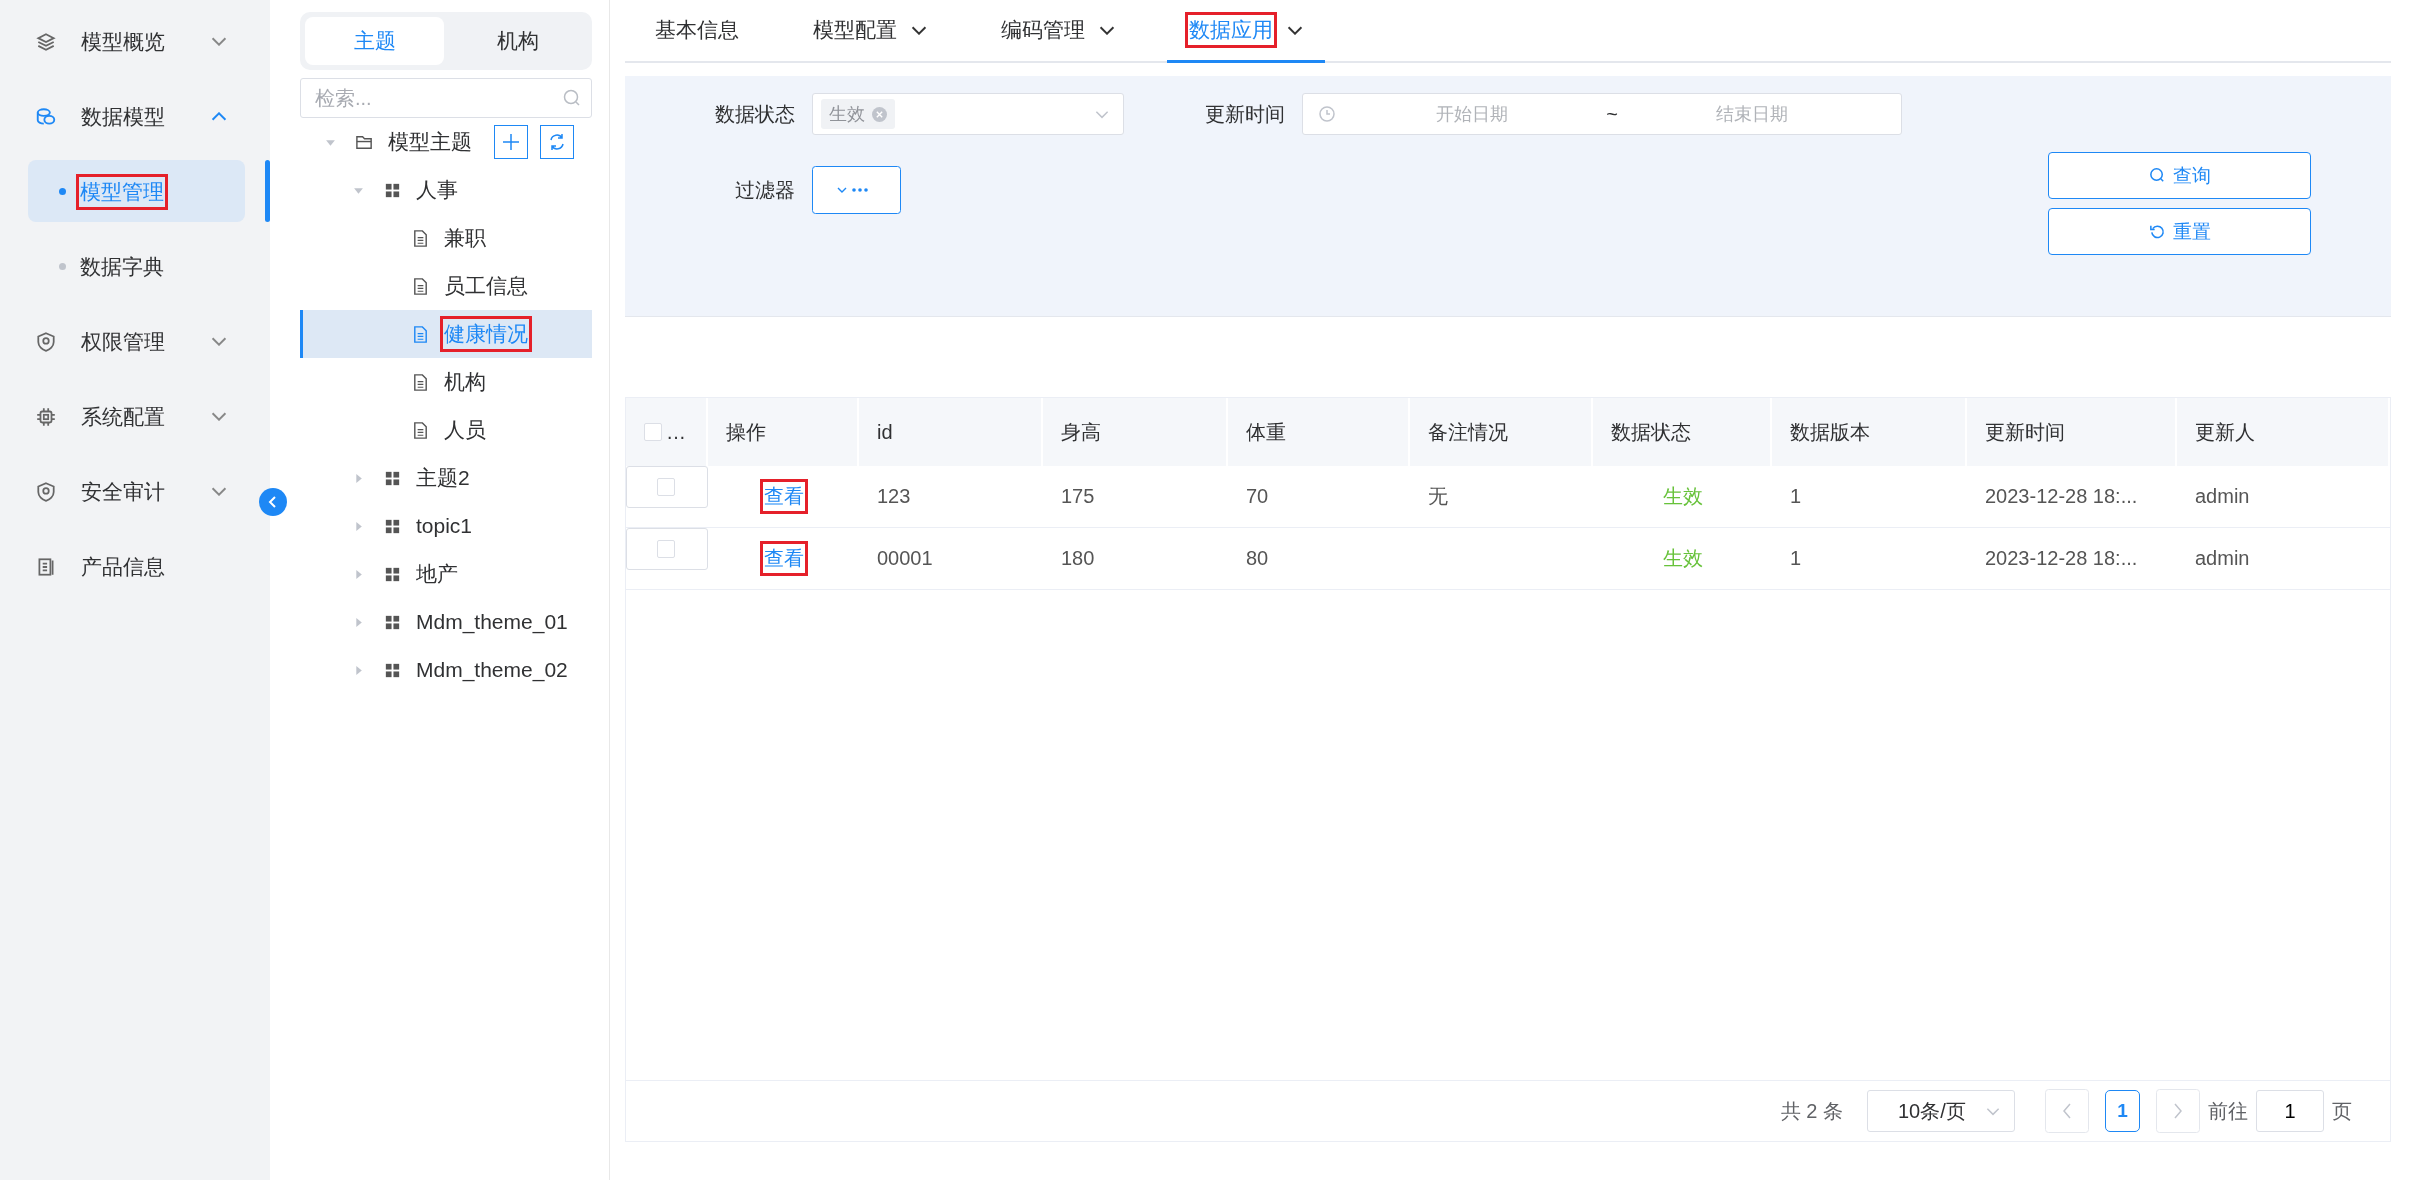 The width and height of the screenshot is (2419, 1180). What do you see at coordinates (135, 566) in the screenshot?
I see `sidebar-item: 产品信息` at bounding box center [135, 566].